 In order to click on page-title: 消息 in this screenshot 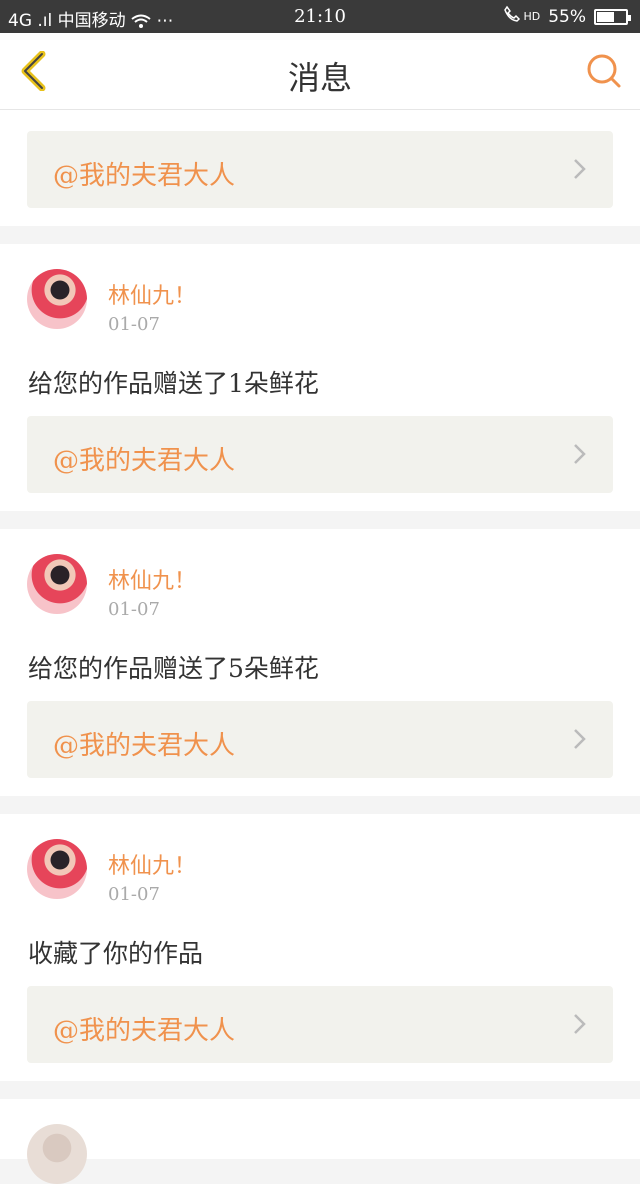, I will do `click(319, 78)`.